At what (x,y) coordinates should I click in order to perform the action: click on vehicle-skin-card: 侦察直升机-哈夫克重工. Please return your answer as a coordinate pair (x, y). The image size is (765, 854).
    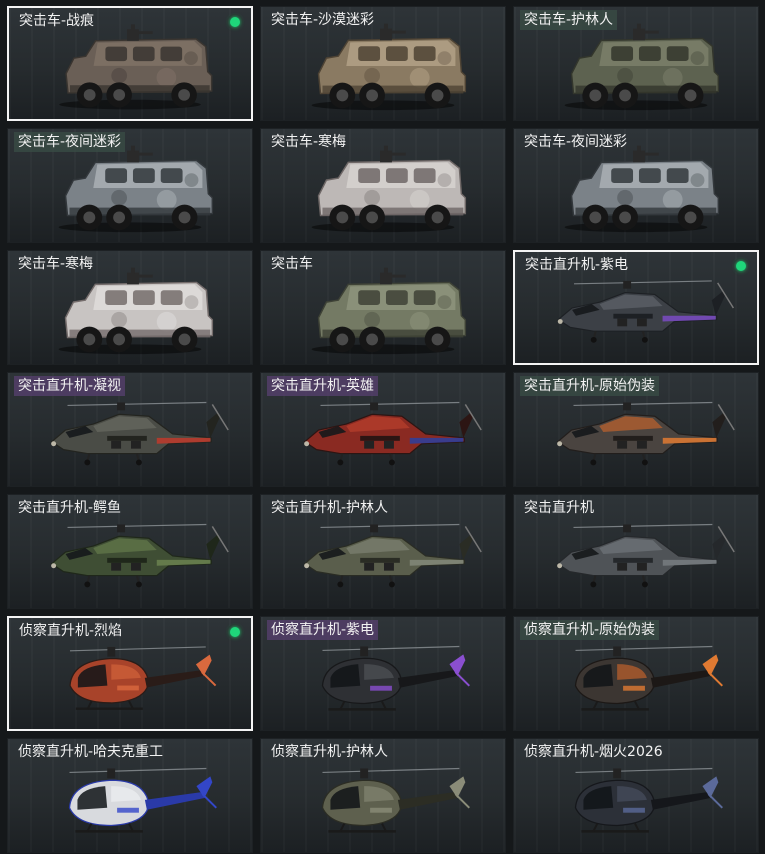
    Looking at the image, I should click on (130, 795).